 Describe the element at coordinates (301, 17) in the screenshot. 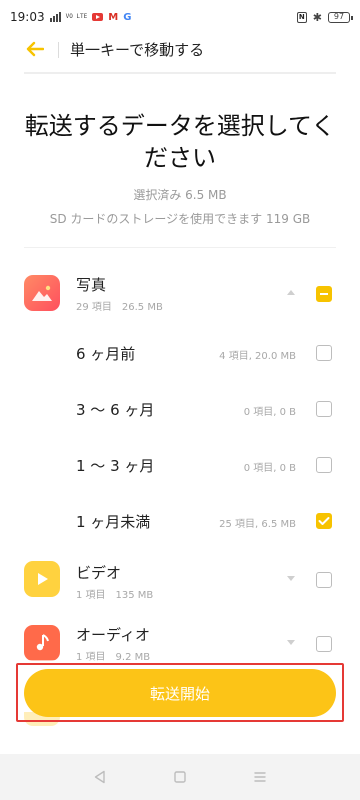

I see `nfc-icon: N` at that location.